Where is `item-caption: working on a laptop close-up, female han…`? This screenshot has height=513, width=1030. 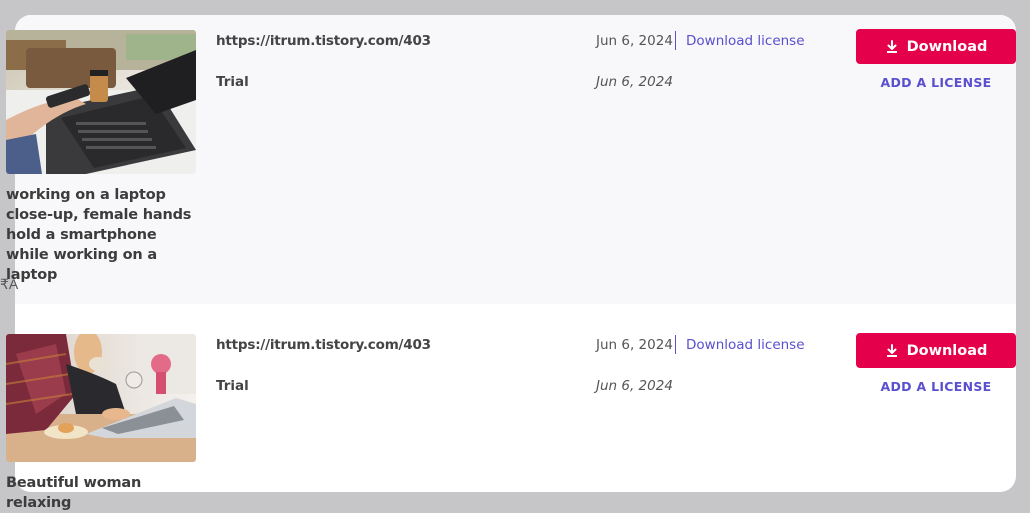
item-caption: working on a laptop close-up, female han… is located at coordinates (99, 235).